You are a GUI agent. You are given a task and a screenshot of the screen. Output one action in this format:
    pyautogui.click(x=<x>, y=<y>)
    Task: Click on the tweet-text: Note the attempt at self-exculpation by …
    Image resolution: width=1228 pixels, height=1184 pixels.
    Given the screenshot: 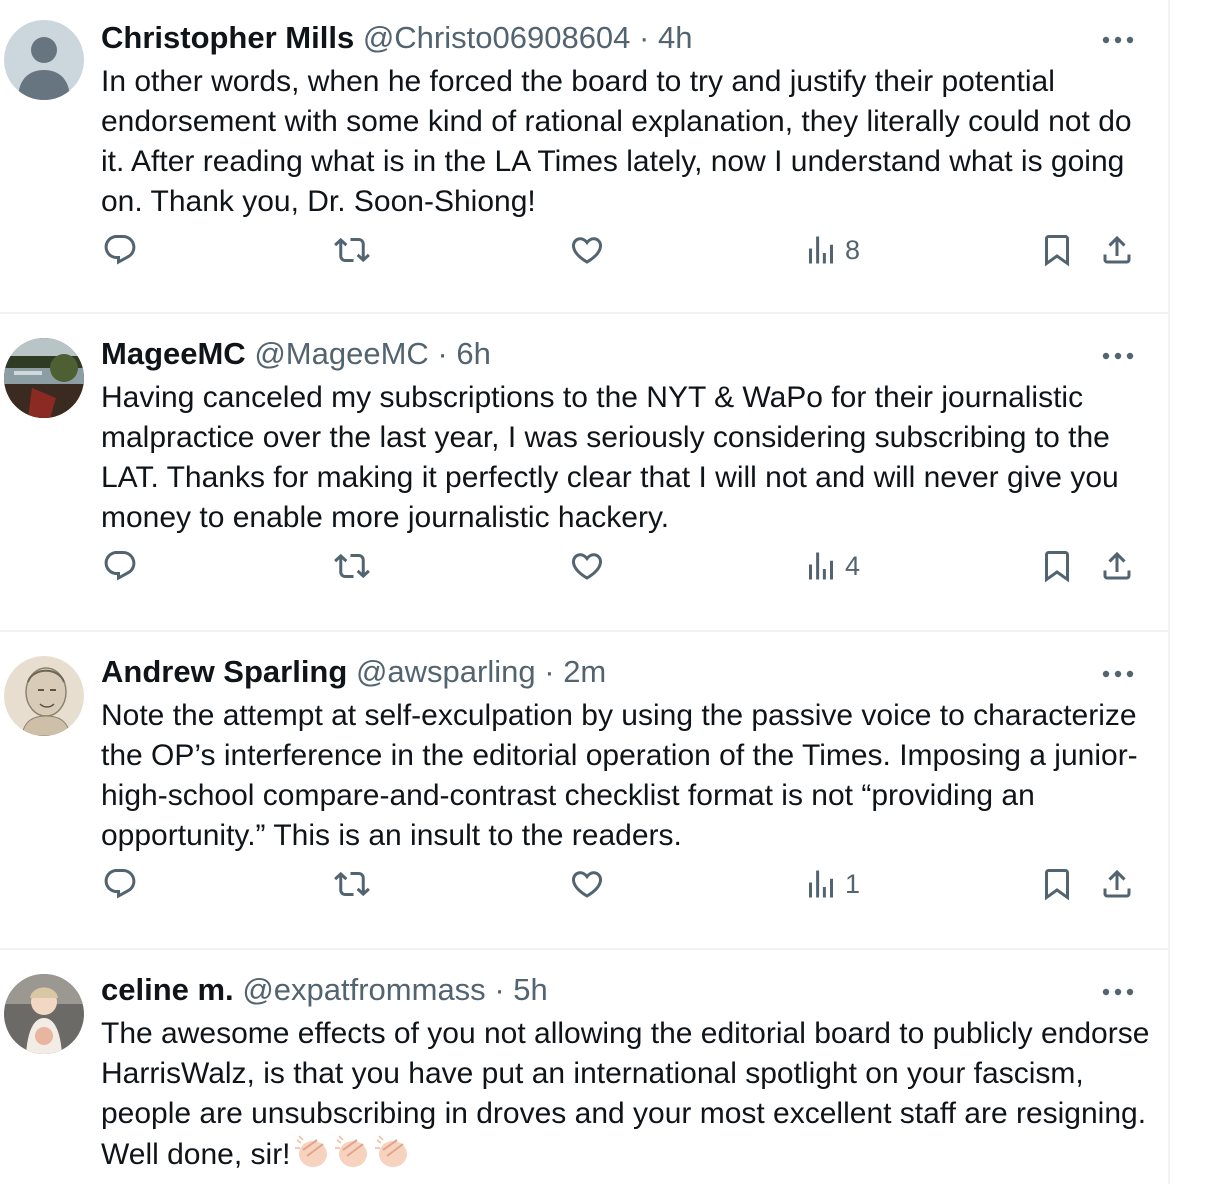 What is the action you would take?
    pyautogui.click(x=619, y=775)
    